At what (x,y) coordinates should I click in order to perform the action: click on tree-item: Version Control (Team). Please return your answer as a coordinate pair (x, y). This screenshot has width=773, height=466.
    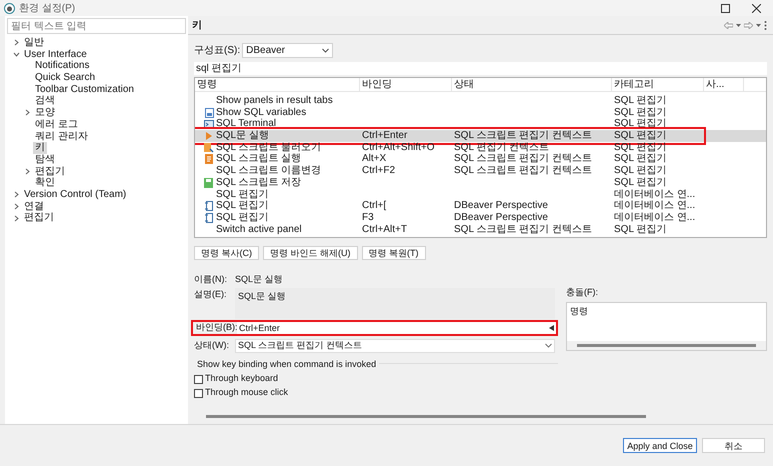
    Looking at the image, I should click on (75, 194).